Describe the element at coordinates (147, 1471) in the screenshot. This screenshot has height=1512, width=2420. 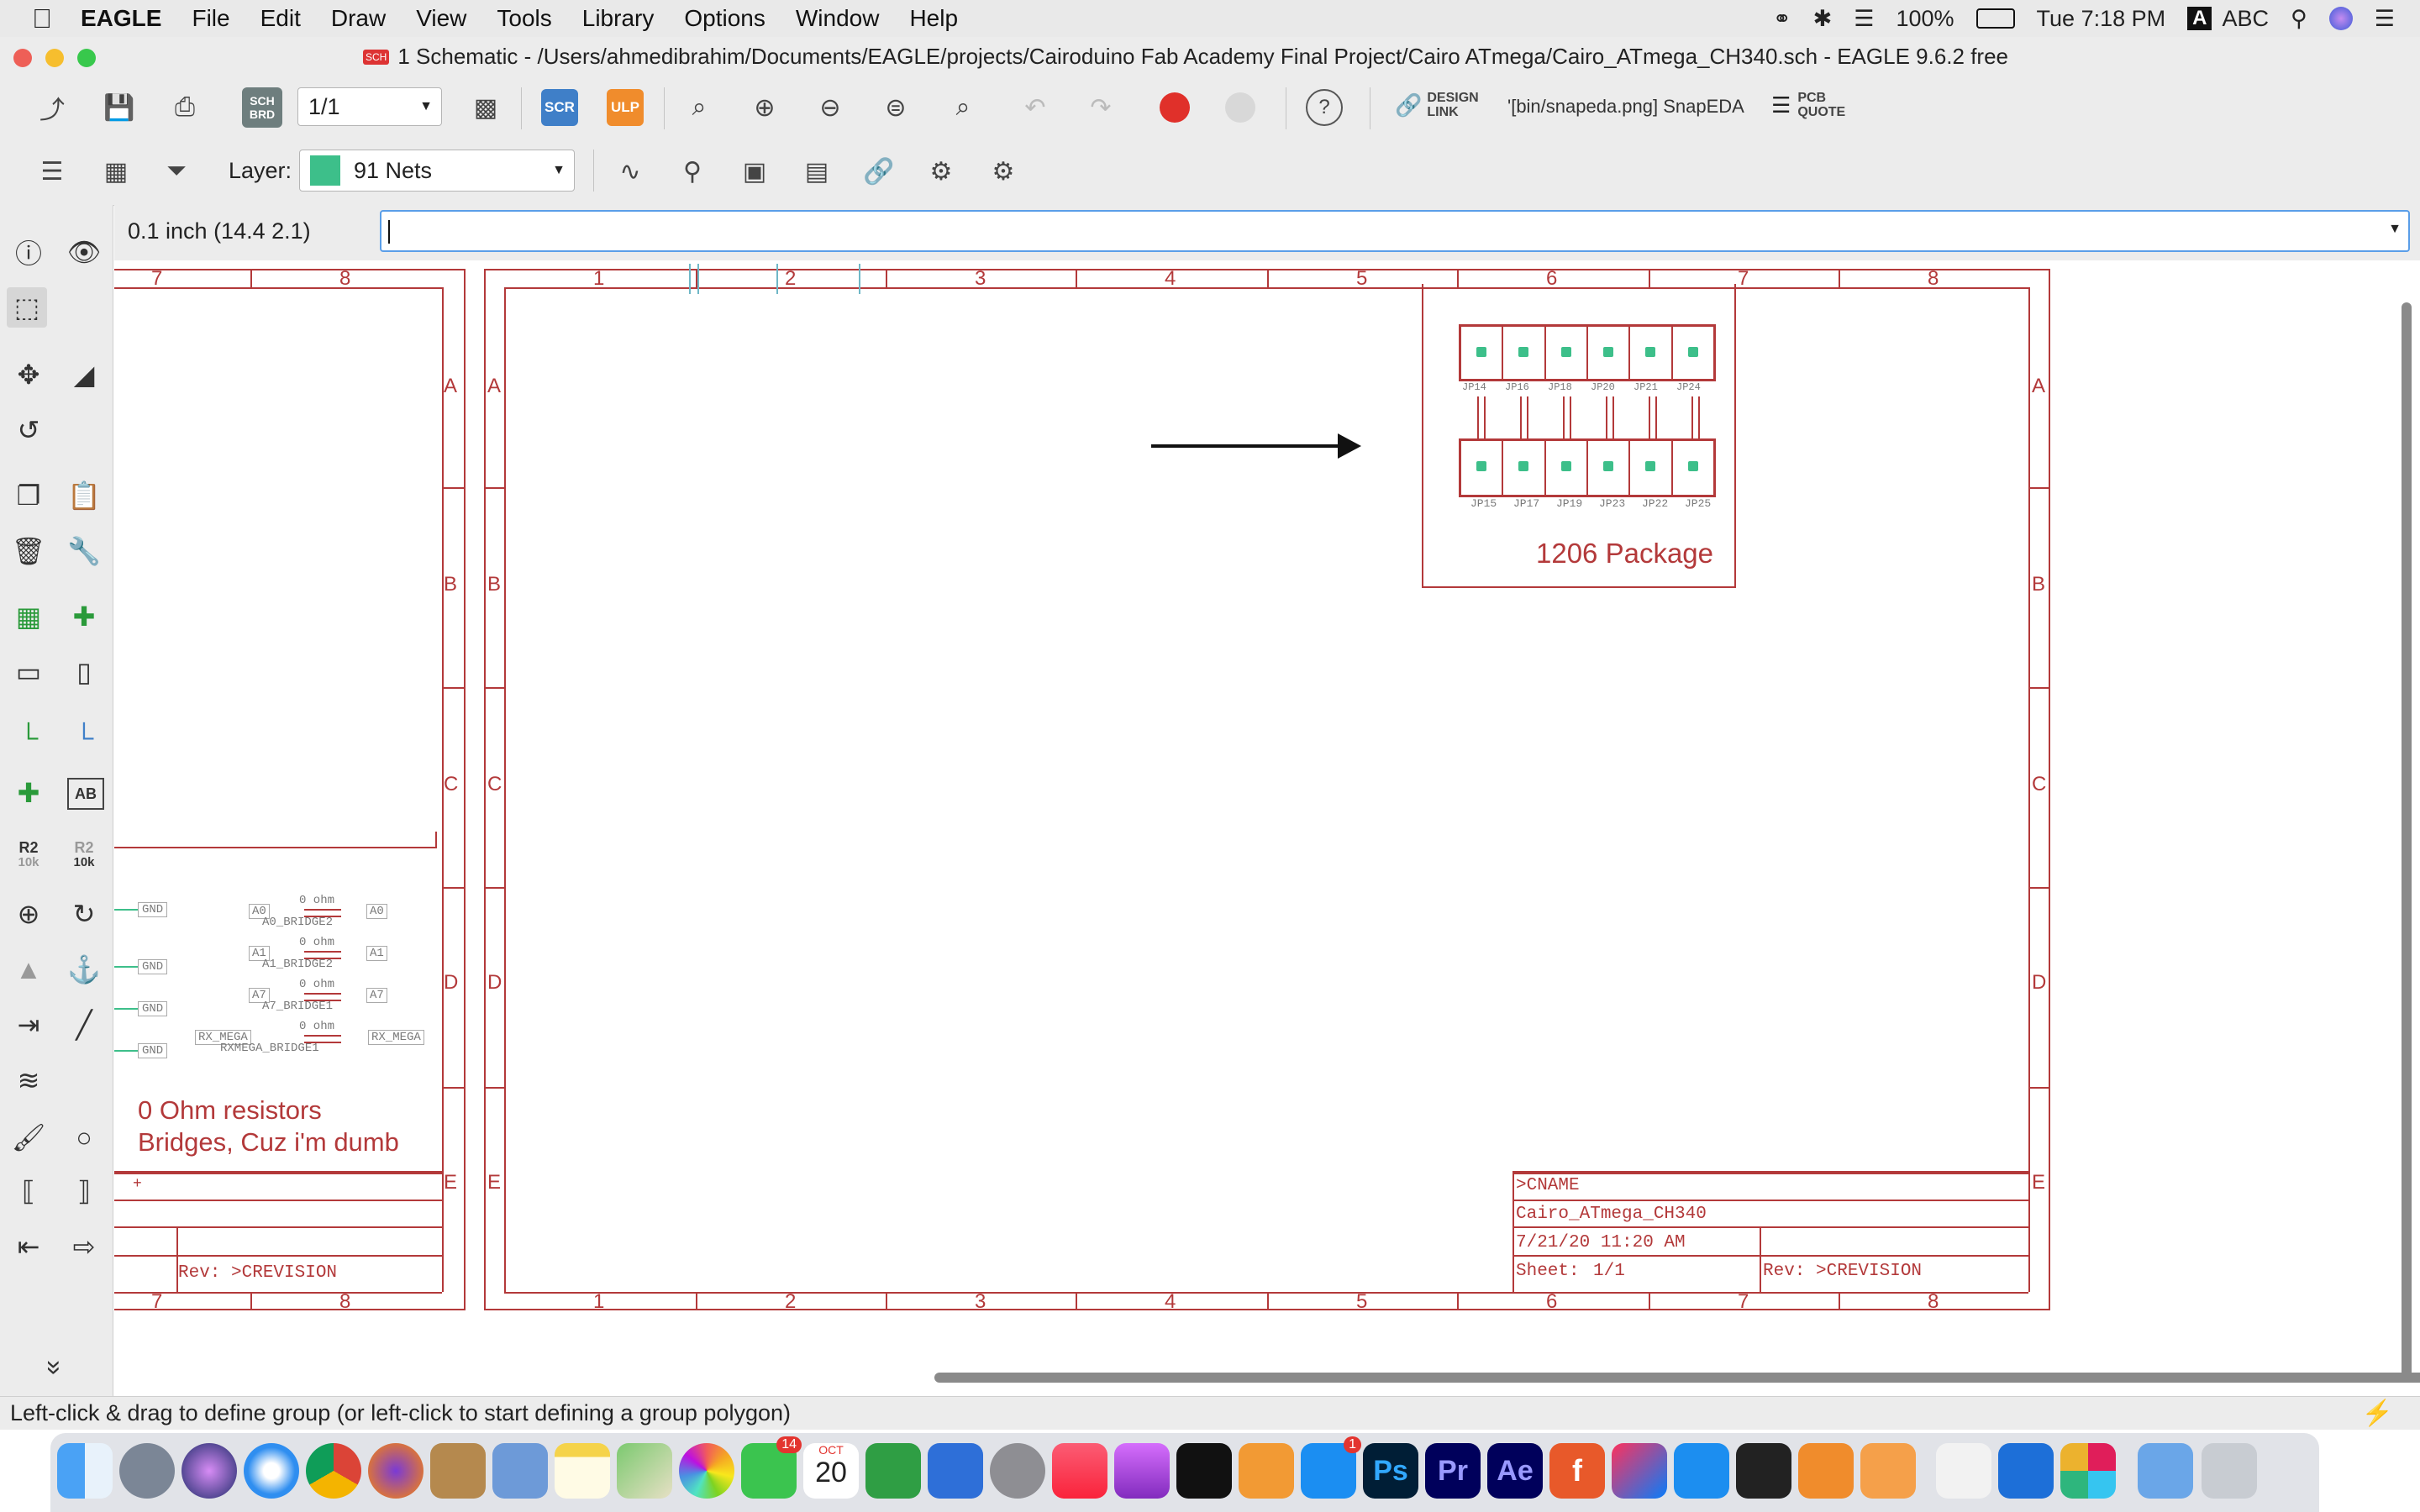
I see `launchpad-icon` at that location.